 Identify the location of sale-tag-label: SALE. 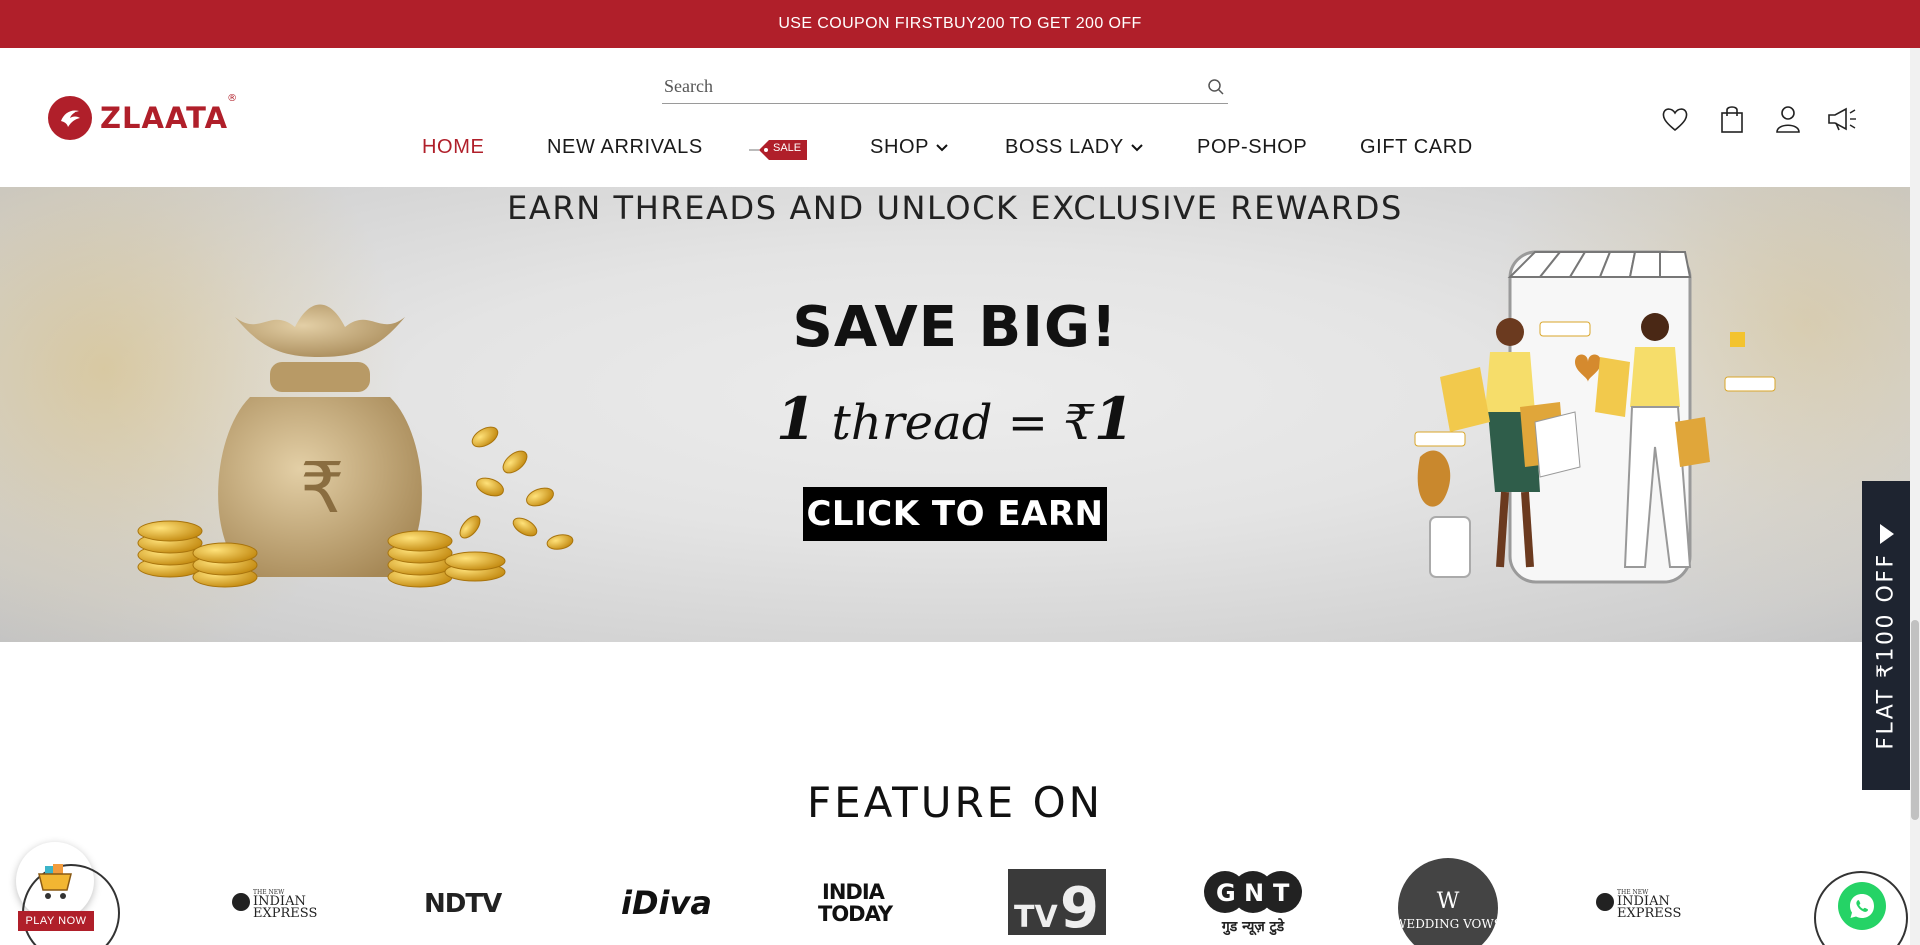
(787, 148).